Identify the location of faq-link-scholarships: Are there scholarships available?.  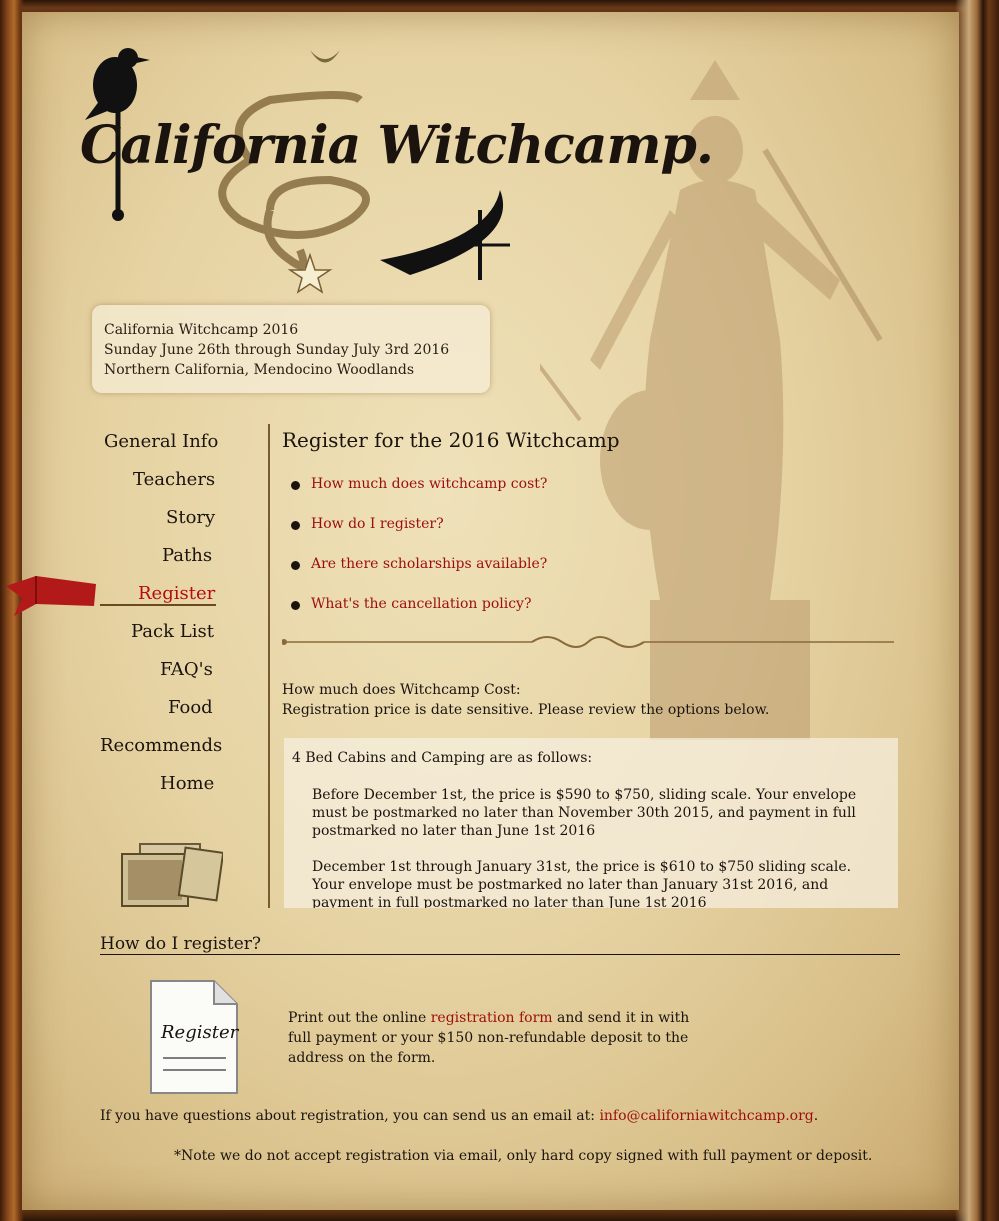
(429, 564).